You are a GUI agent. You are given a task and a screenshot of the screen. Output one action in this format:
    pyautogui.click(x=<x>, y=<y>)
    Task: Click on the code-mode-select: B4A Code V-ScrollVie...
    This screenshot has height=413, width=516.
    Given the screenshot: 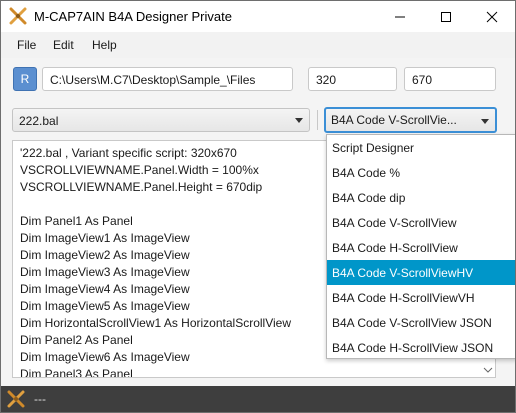 What is the action you would take?
    pyautogui.click(x=410, y=120)
    